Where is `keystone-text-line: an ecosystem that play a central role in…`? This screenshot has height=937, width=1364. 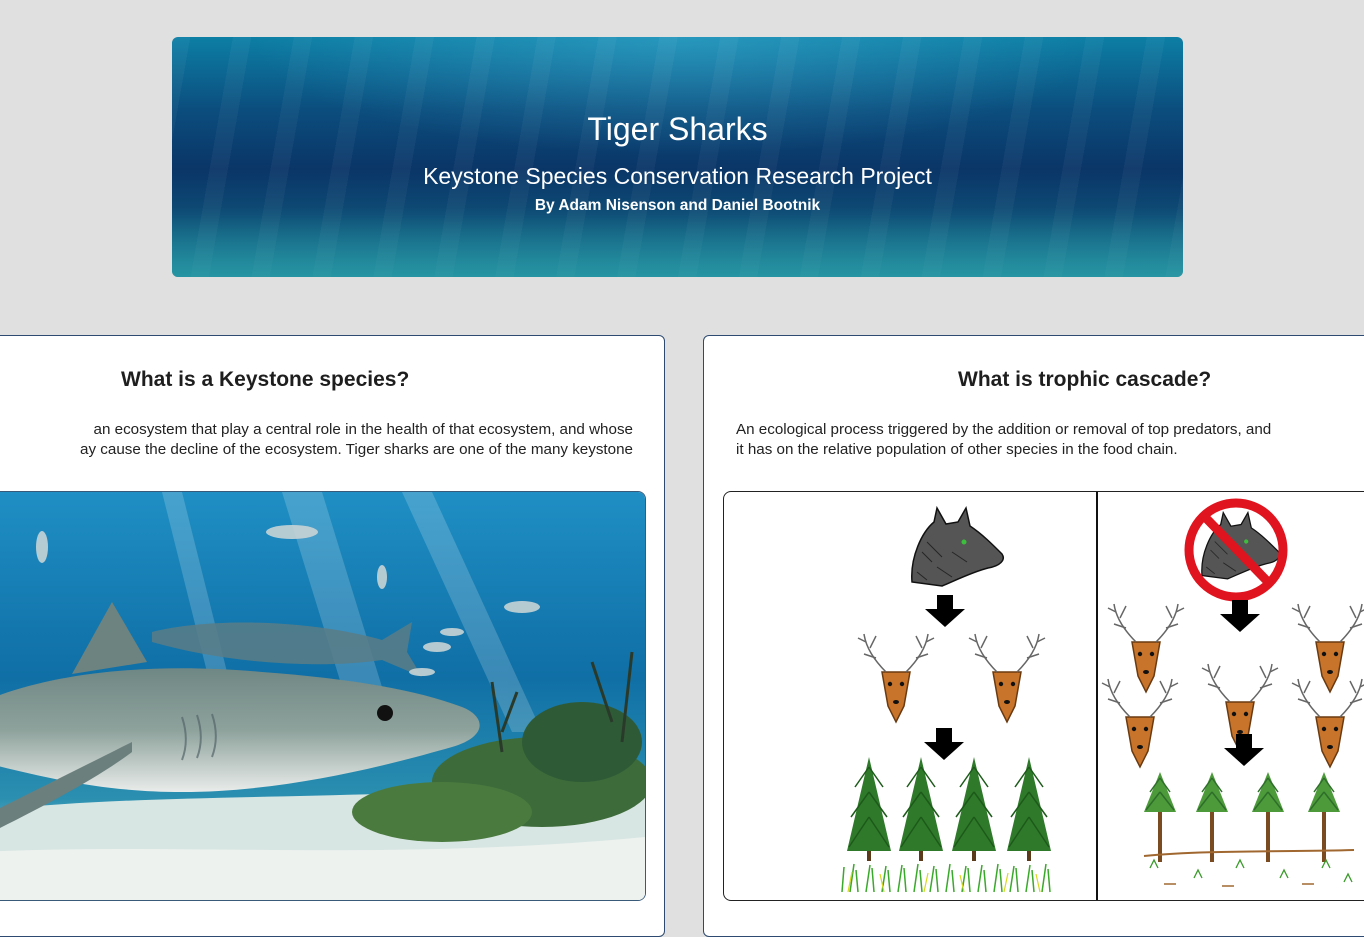 keystone-text-line: an ecosystem that play a central role in… is located at coordinates (363, 429).